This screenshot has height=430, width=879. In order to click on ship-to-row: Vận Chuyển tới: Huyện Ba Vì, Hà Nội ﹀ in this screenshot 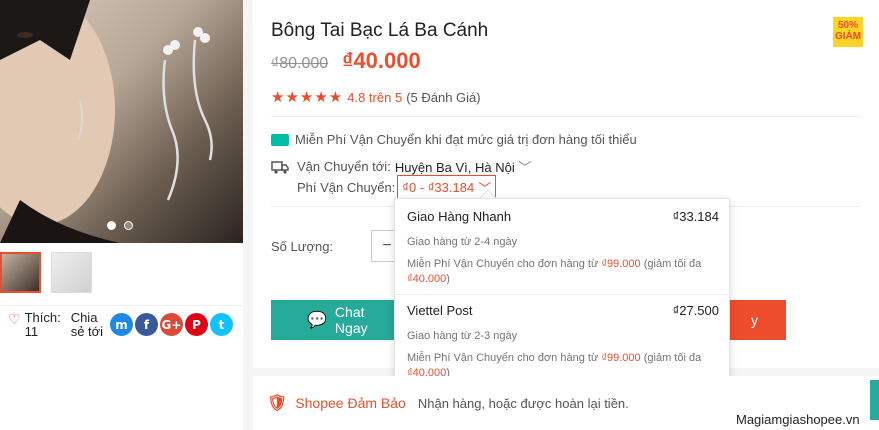, I will do `click(401, 166)`.